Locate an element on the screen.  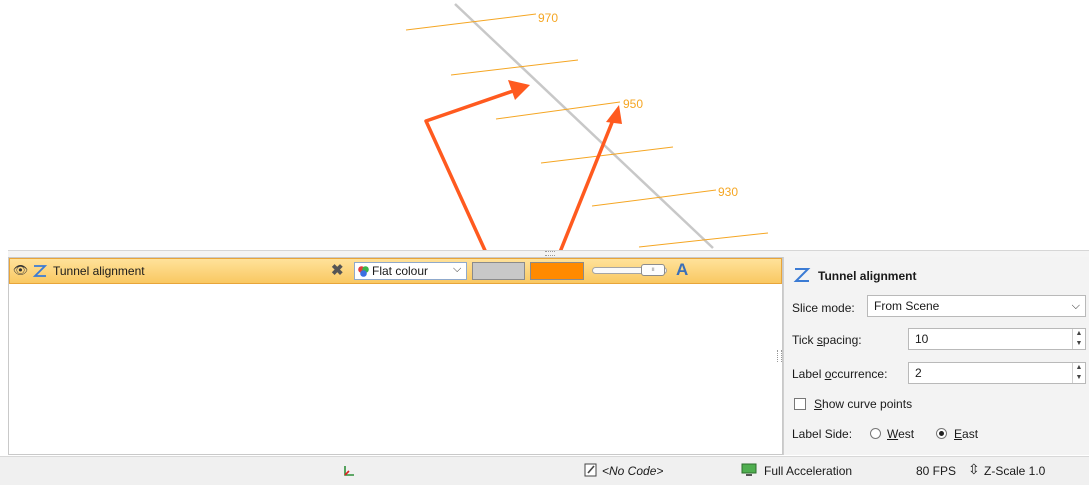
label-side-label: Label Side: is located at coordinates (822, 434).